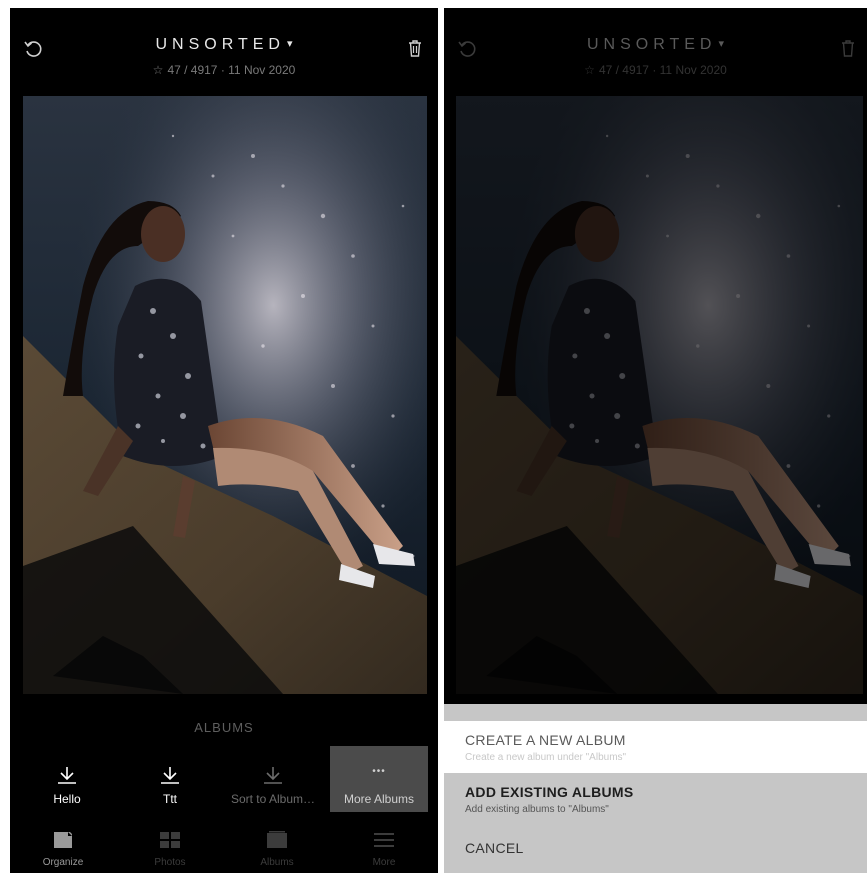 The image size is (867, 873). I want to click on cancel-button: CANCEL, so click(655, 848).